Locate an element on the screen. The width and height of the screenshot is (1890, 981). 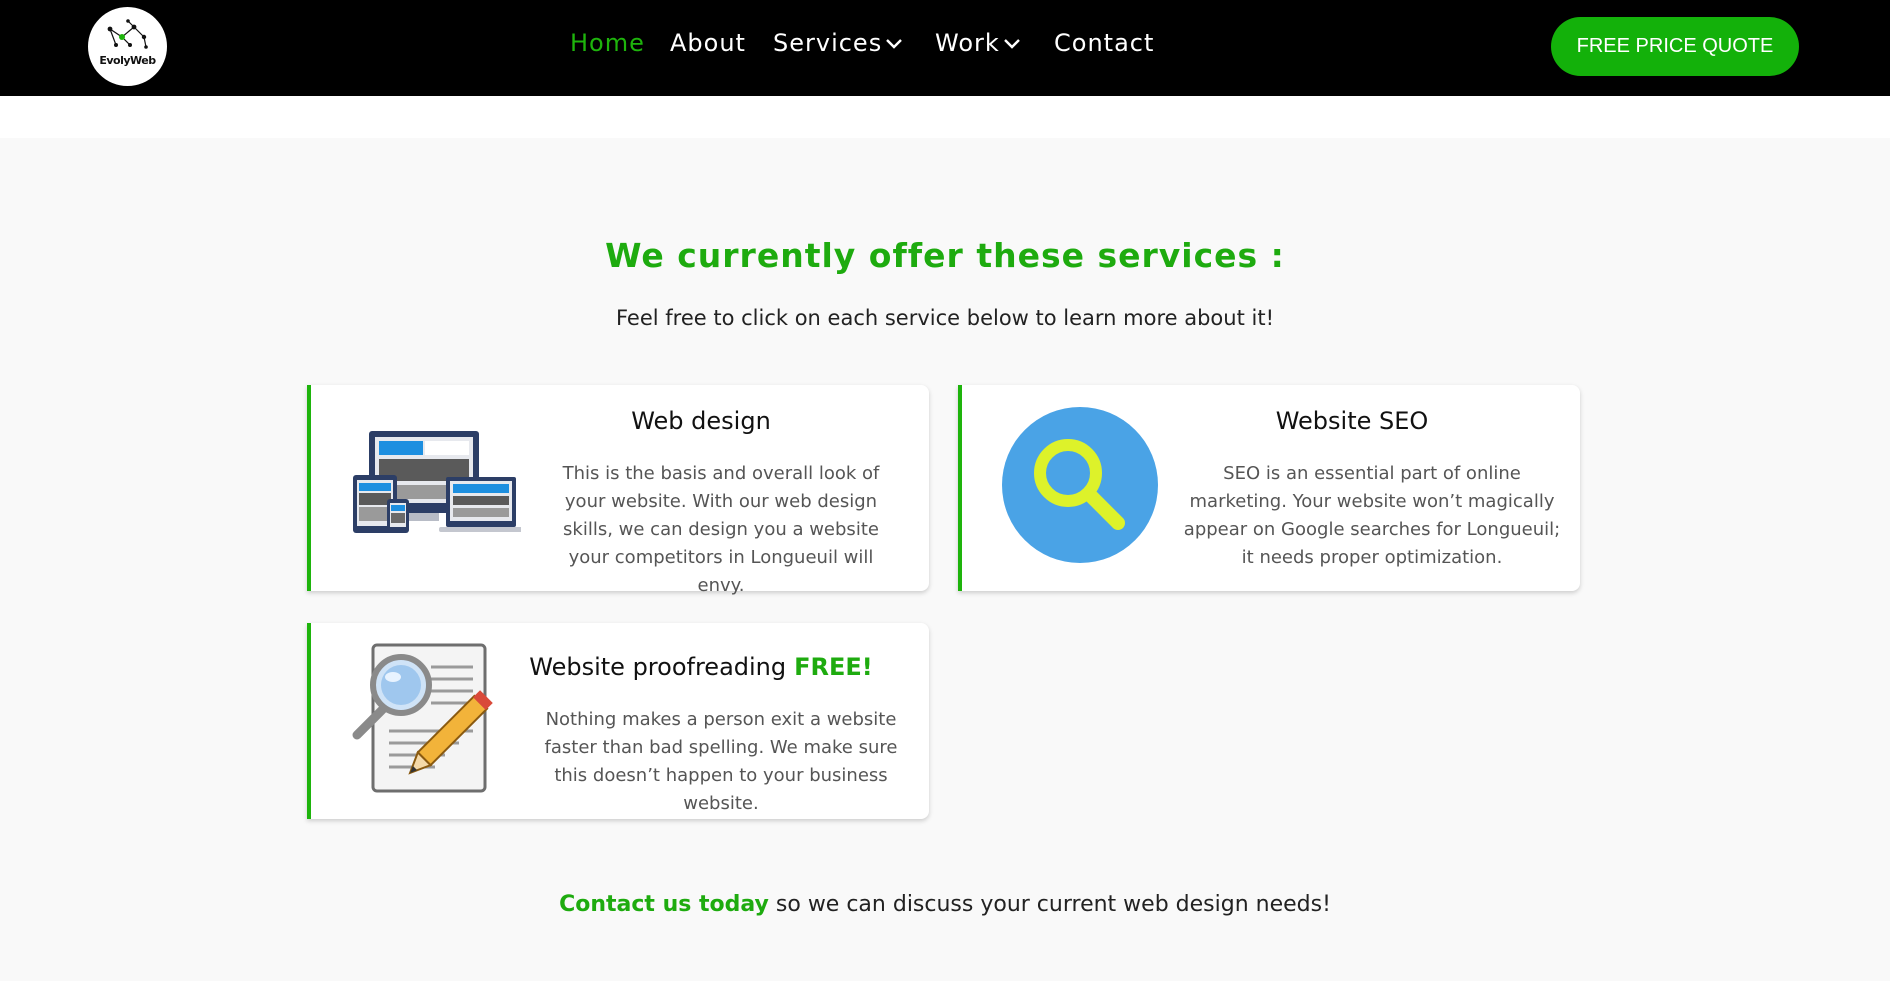
nav-services: Services is located at coordinates (838, 43).